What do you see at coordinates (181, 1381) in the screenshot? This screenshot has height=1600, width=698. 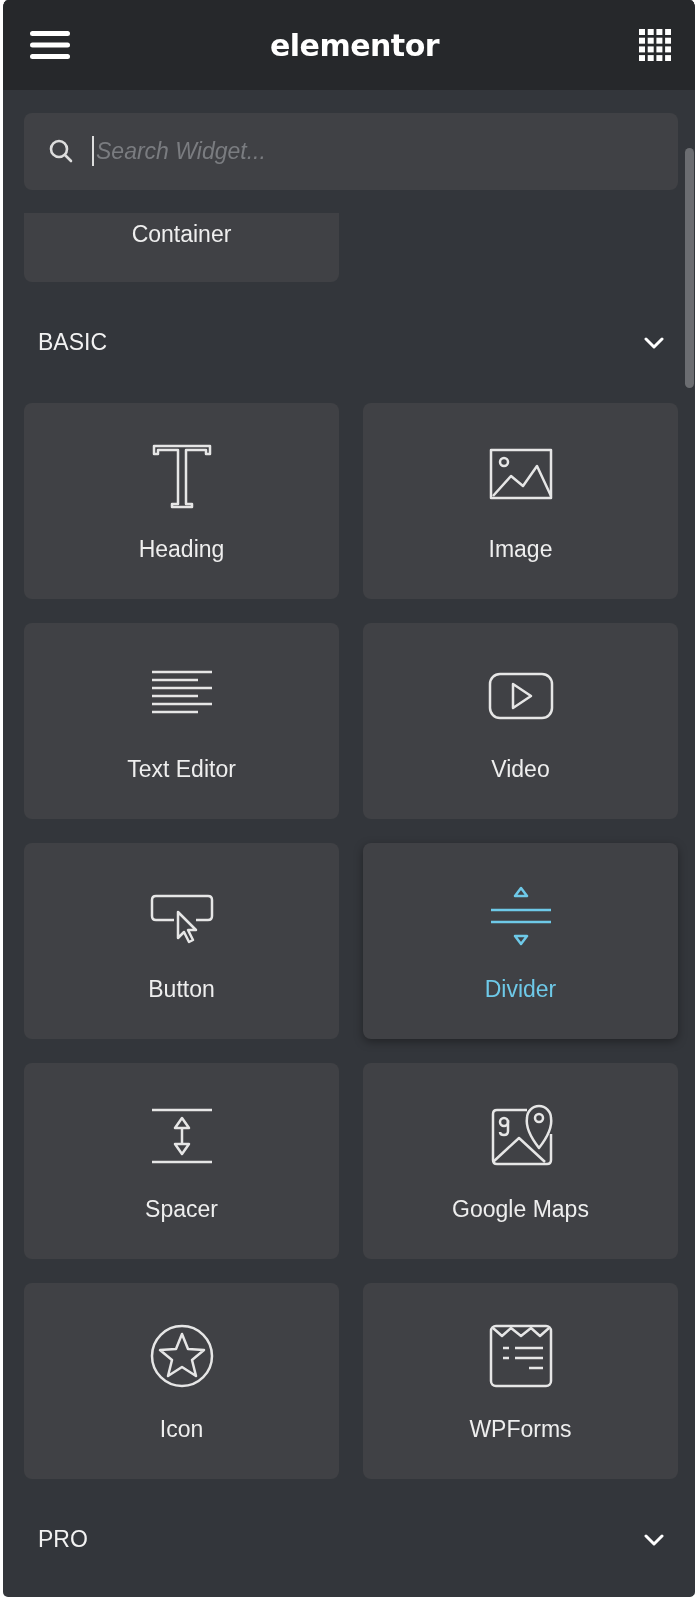 I see `widget-tile: Icon` at bounding box center [181, 1381].